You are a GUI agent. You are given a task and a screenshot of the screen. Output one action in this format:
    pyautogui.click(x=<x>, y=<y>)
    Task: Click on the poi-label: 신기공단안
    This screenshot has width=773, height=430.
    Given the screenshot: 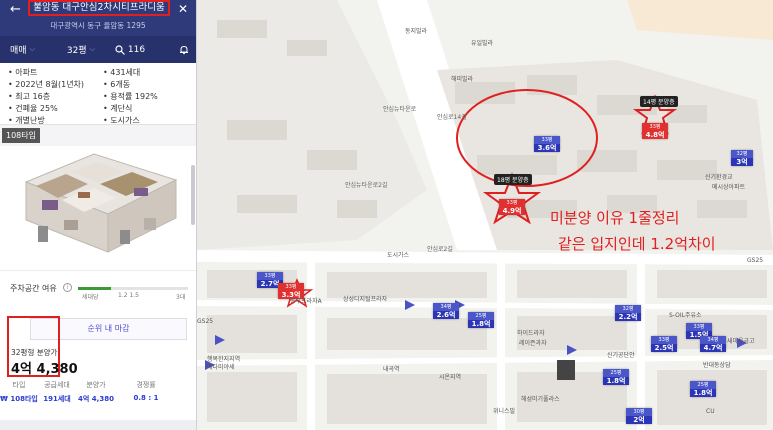 What is the action you would take?
    pyautogui.click(x=621, y=355)
    